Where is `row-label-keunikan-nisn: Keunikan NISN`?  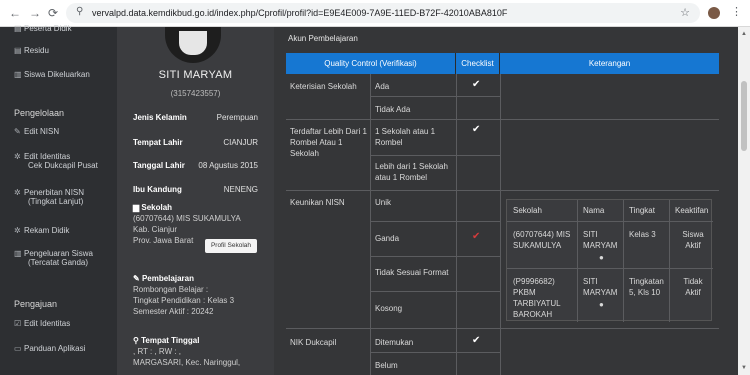
row-label-keunikan-nisn: Keunikan NISN is located at coordinates (317, 202).